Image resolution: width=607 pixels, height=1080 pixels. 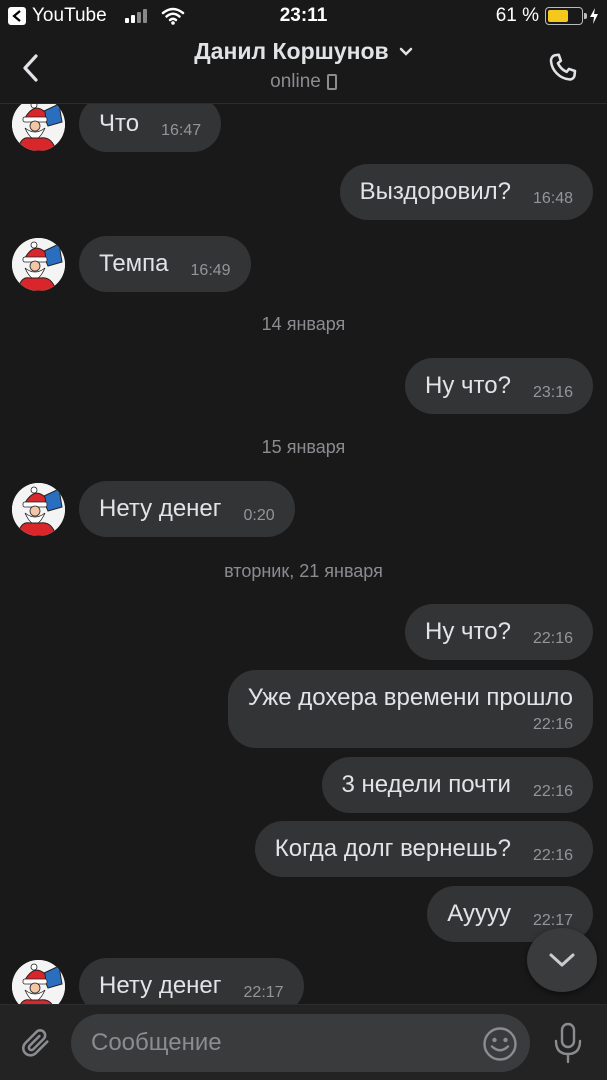 I want to click on status-bar: YouTube 23:11 61 %, so click(x=303, y=17).